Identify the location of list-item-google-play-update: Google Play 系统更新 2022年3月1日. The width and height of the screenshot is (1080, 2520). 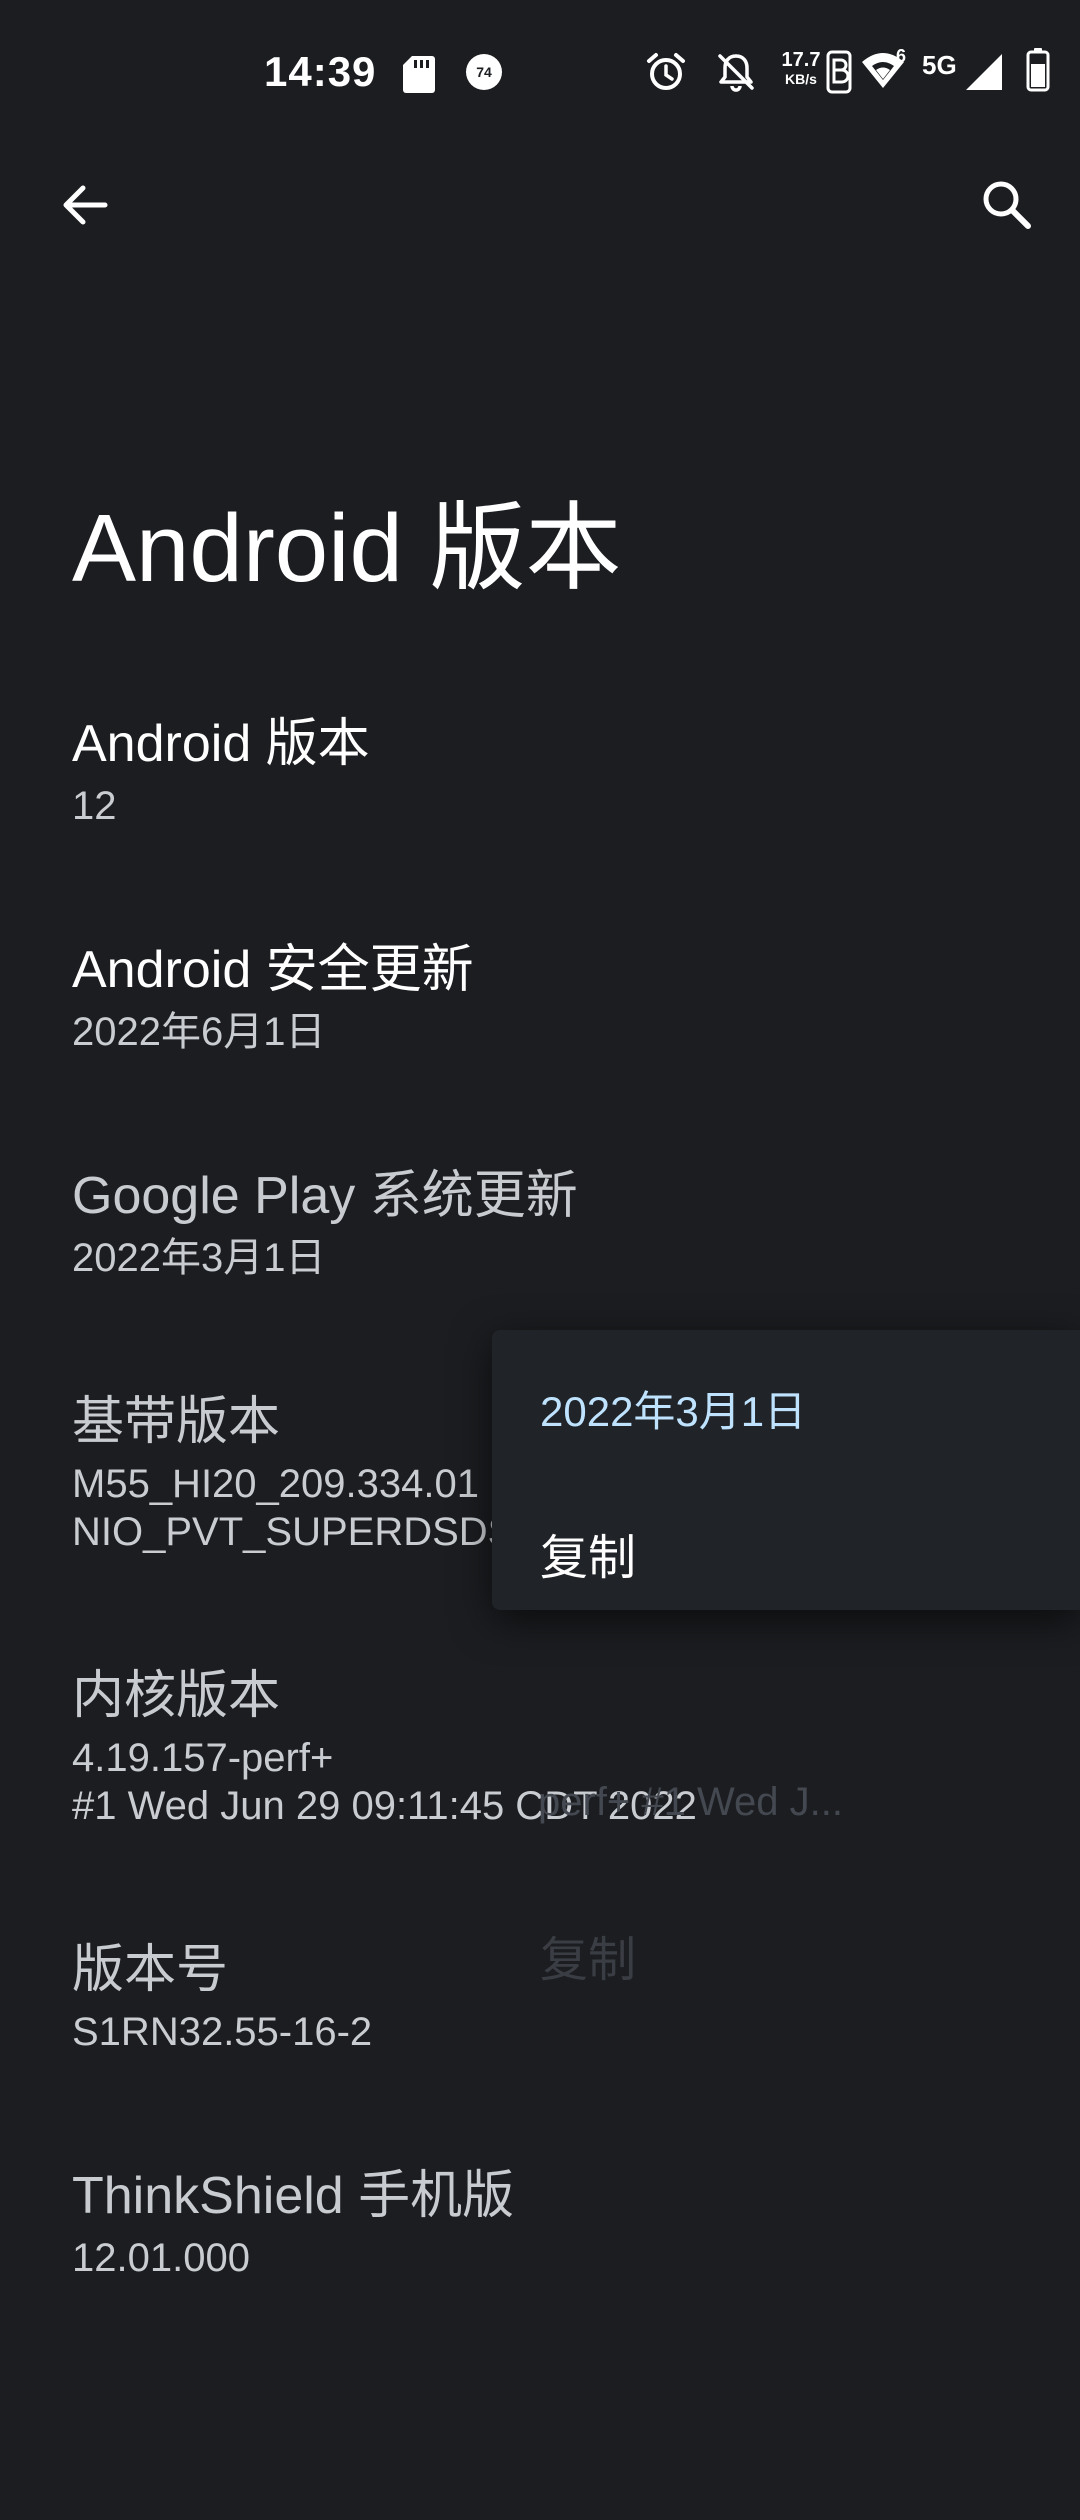
(552, 1223).